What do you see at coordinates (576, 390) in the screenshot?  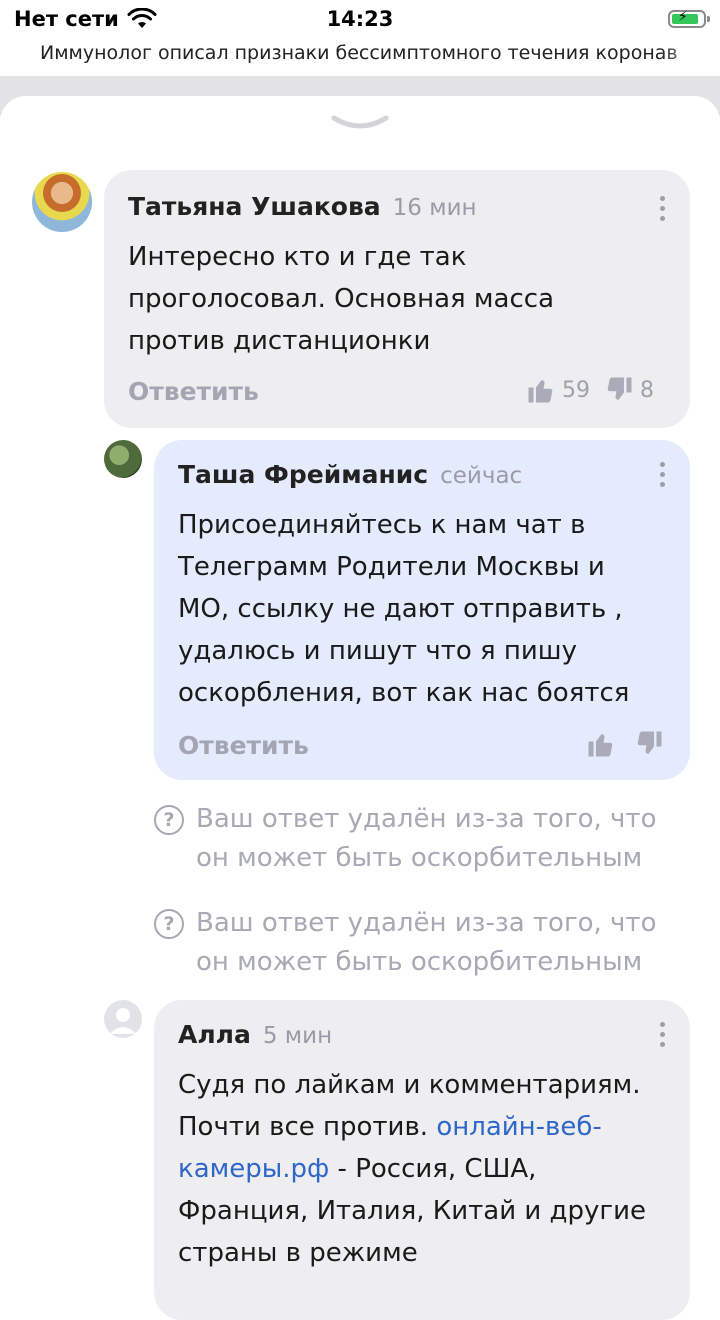 I see `likes-count: 59` at bounding box center [576, 390].